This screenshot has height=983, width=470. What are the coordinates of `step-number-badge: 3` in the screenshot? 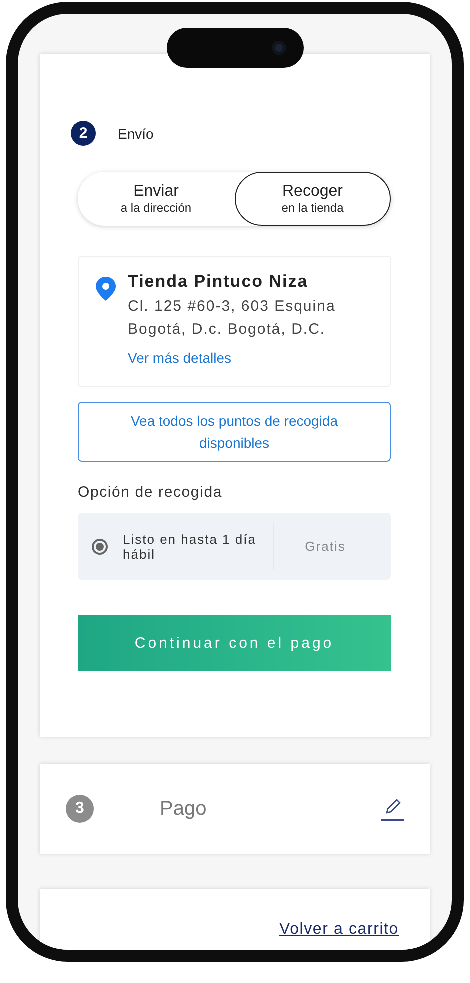 It's located at (80, 809).